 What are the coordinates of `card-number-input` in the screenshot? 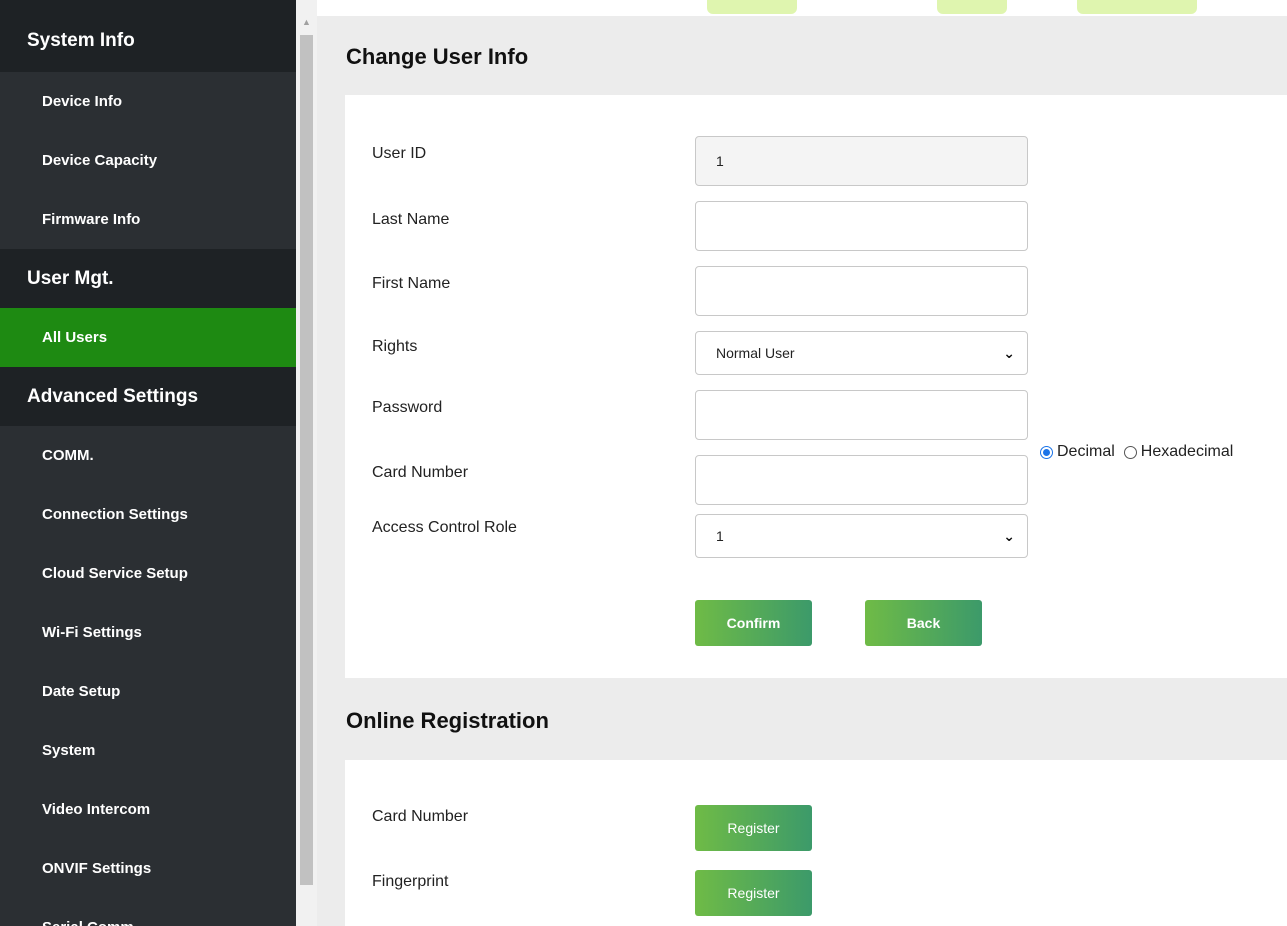 It's located at (861, 480).